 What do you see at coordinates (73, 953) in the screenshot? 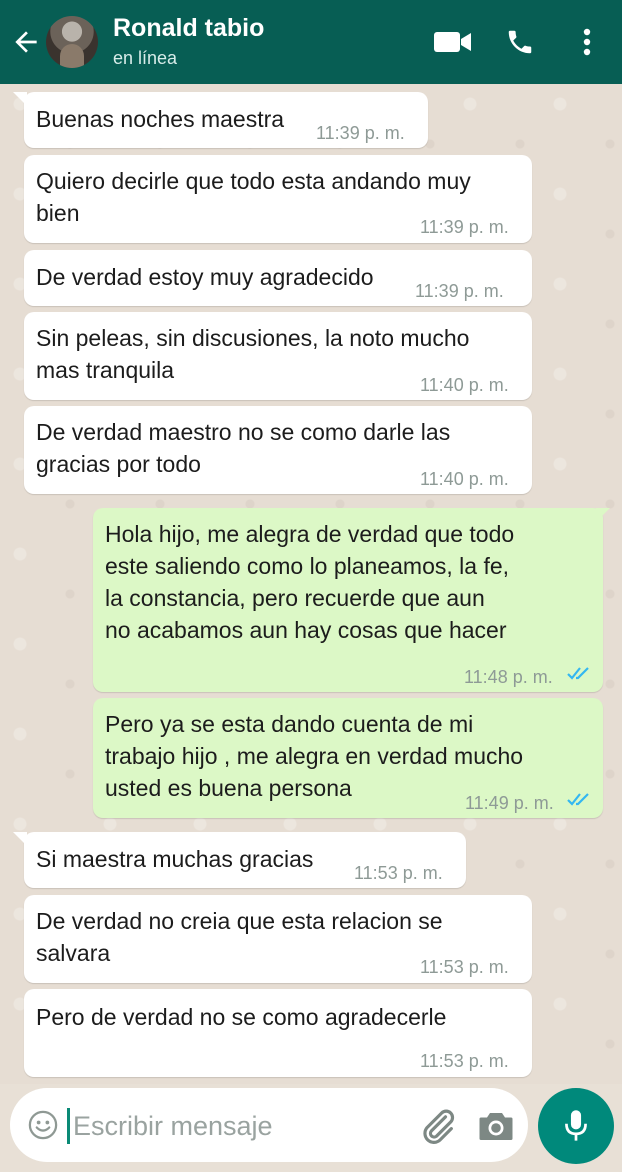
I see `message-line: salvara` at bounding box center [73, 953].